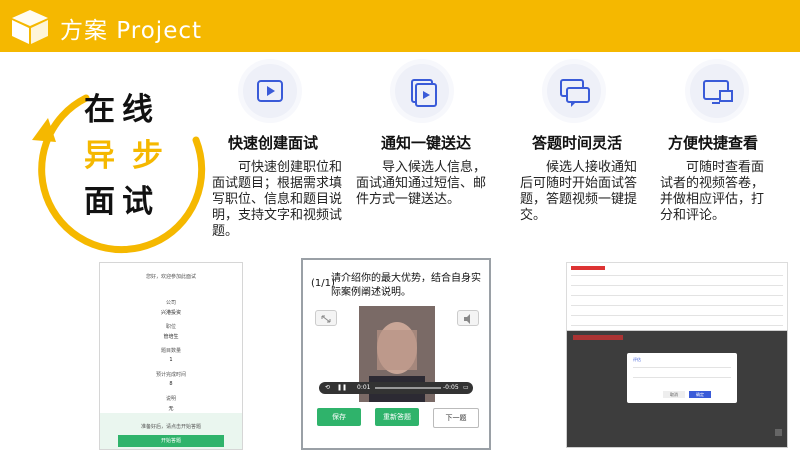 Image resolution: width=800 pixels, height=450 pixels. I want to click on time-remaining: -0:05, so click(451, 387).